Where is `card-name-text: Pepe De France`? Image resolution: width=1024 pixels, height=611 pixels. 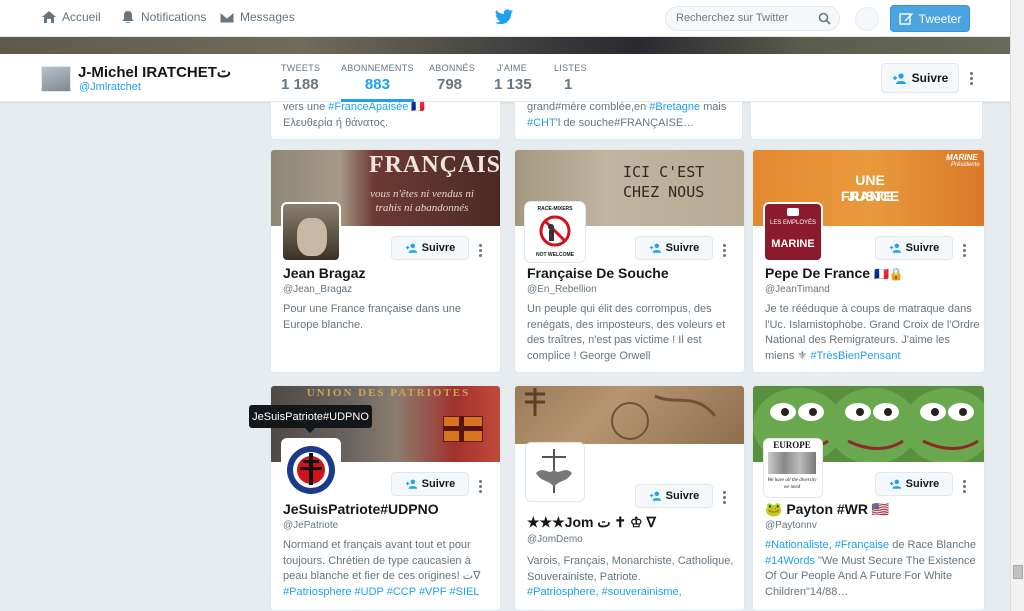 card-name-text: Pepe De France is located at coordinates (818, 273).